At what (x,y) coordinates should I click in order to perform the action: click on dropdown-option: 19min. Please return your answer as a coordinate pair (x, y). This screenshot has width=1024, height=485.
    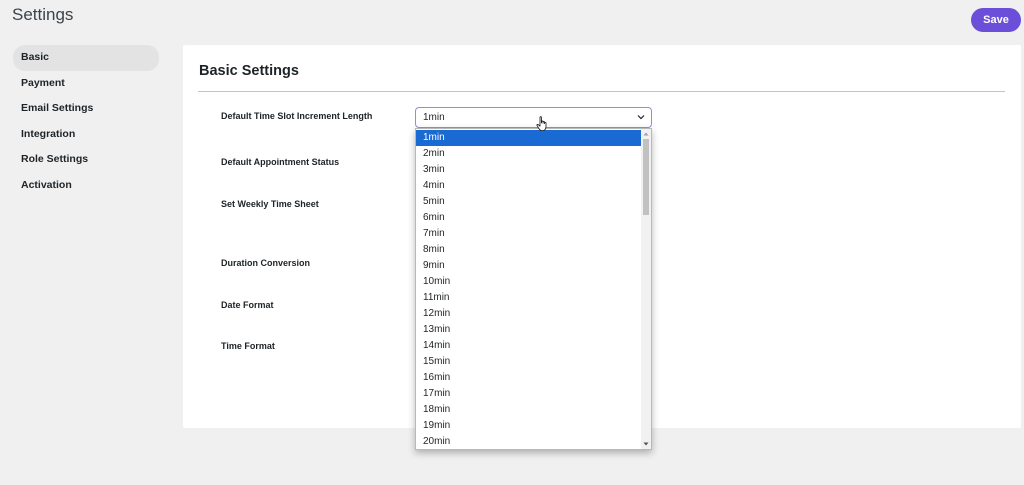
    Looking at the image, I should click on (529, 426).